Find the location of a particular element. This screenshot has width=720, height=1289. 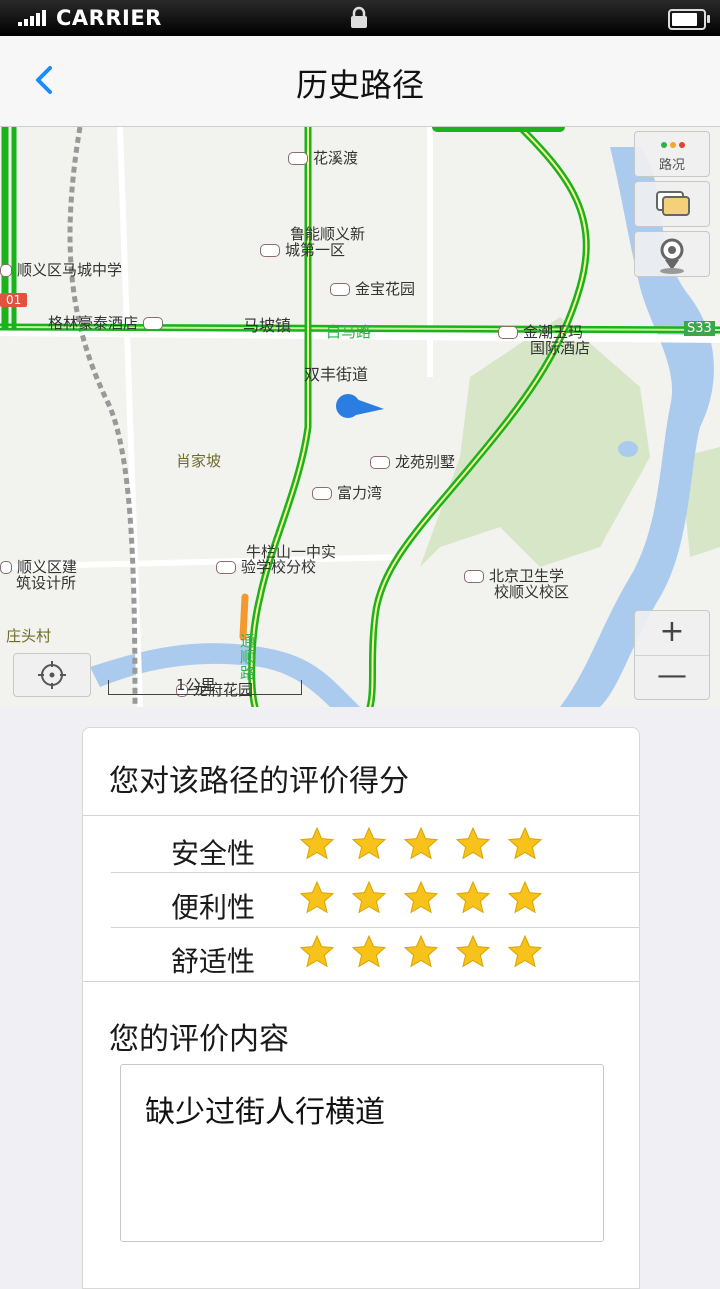

map-layers-button is located at coordinates (672, 204).